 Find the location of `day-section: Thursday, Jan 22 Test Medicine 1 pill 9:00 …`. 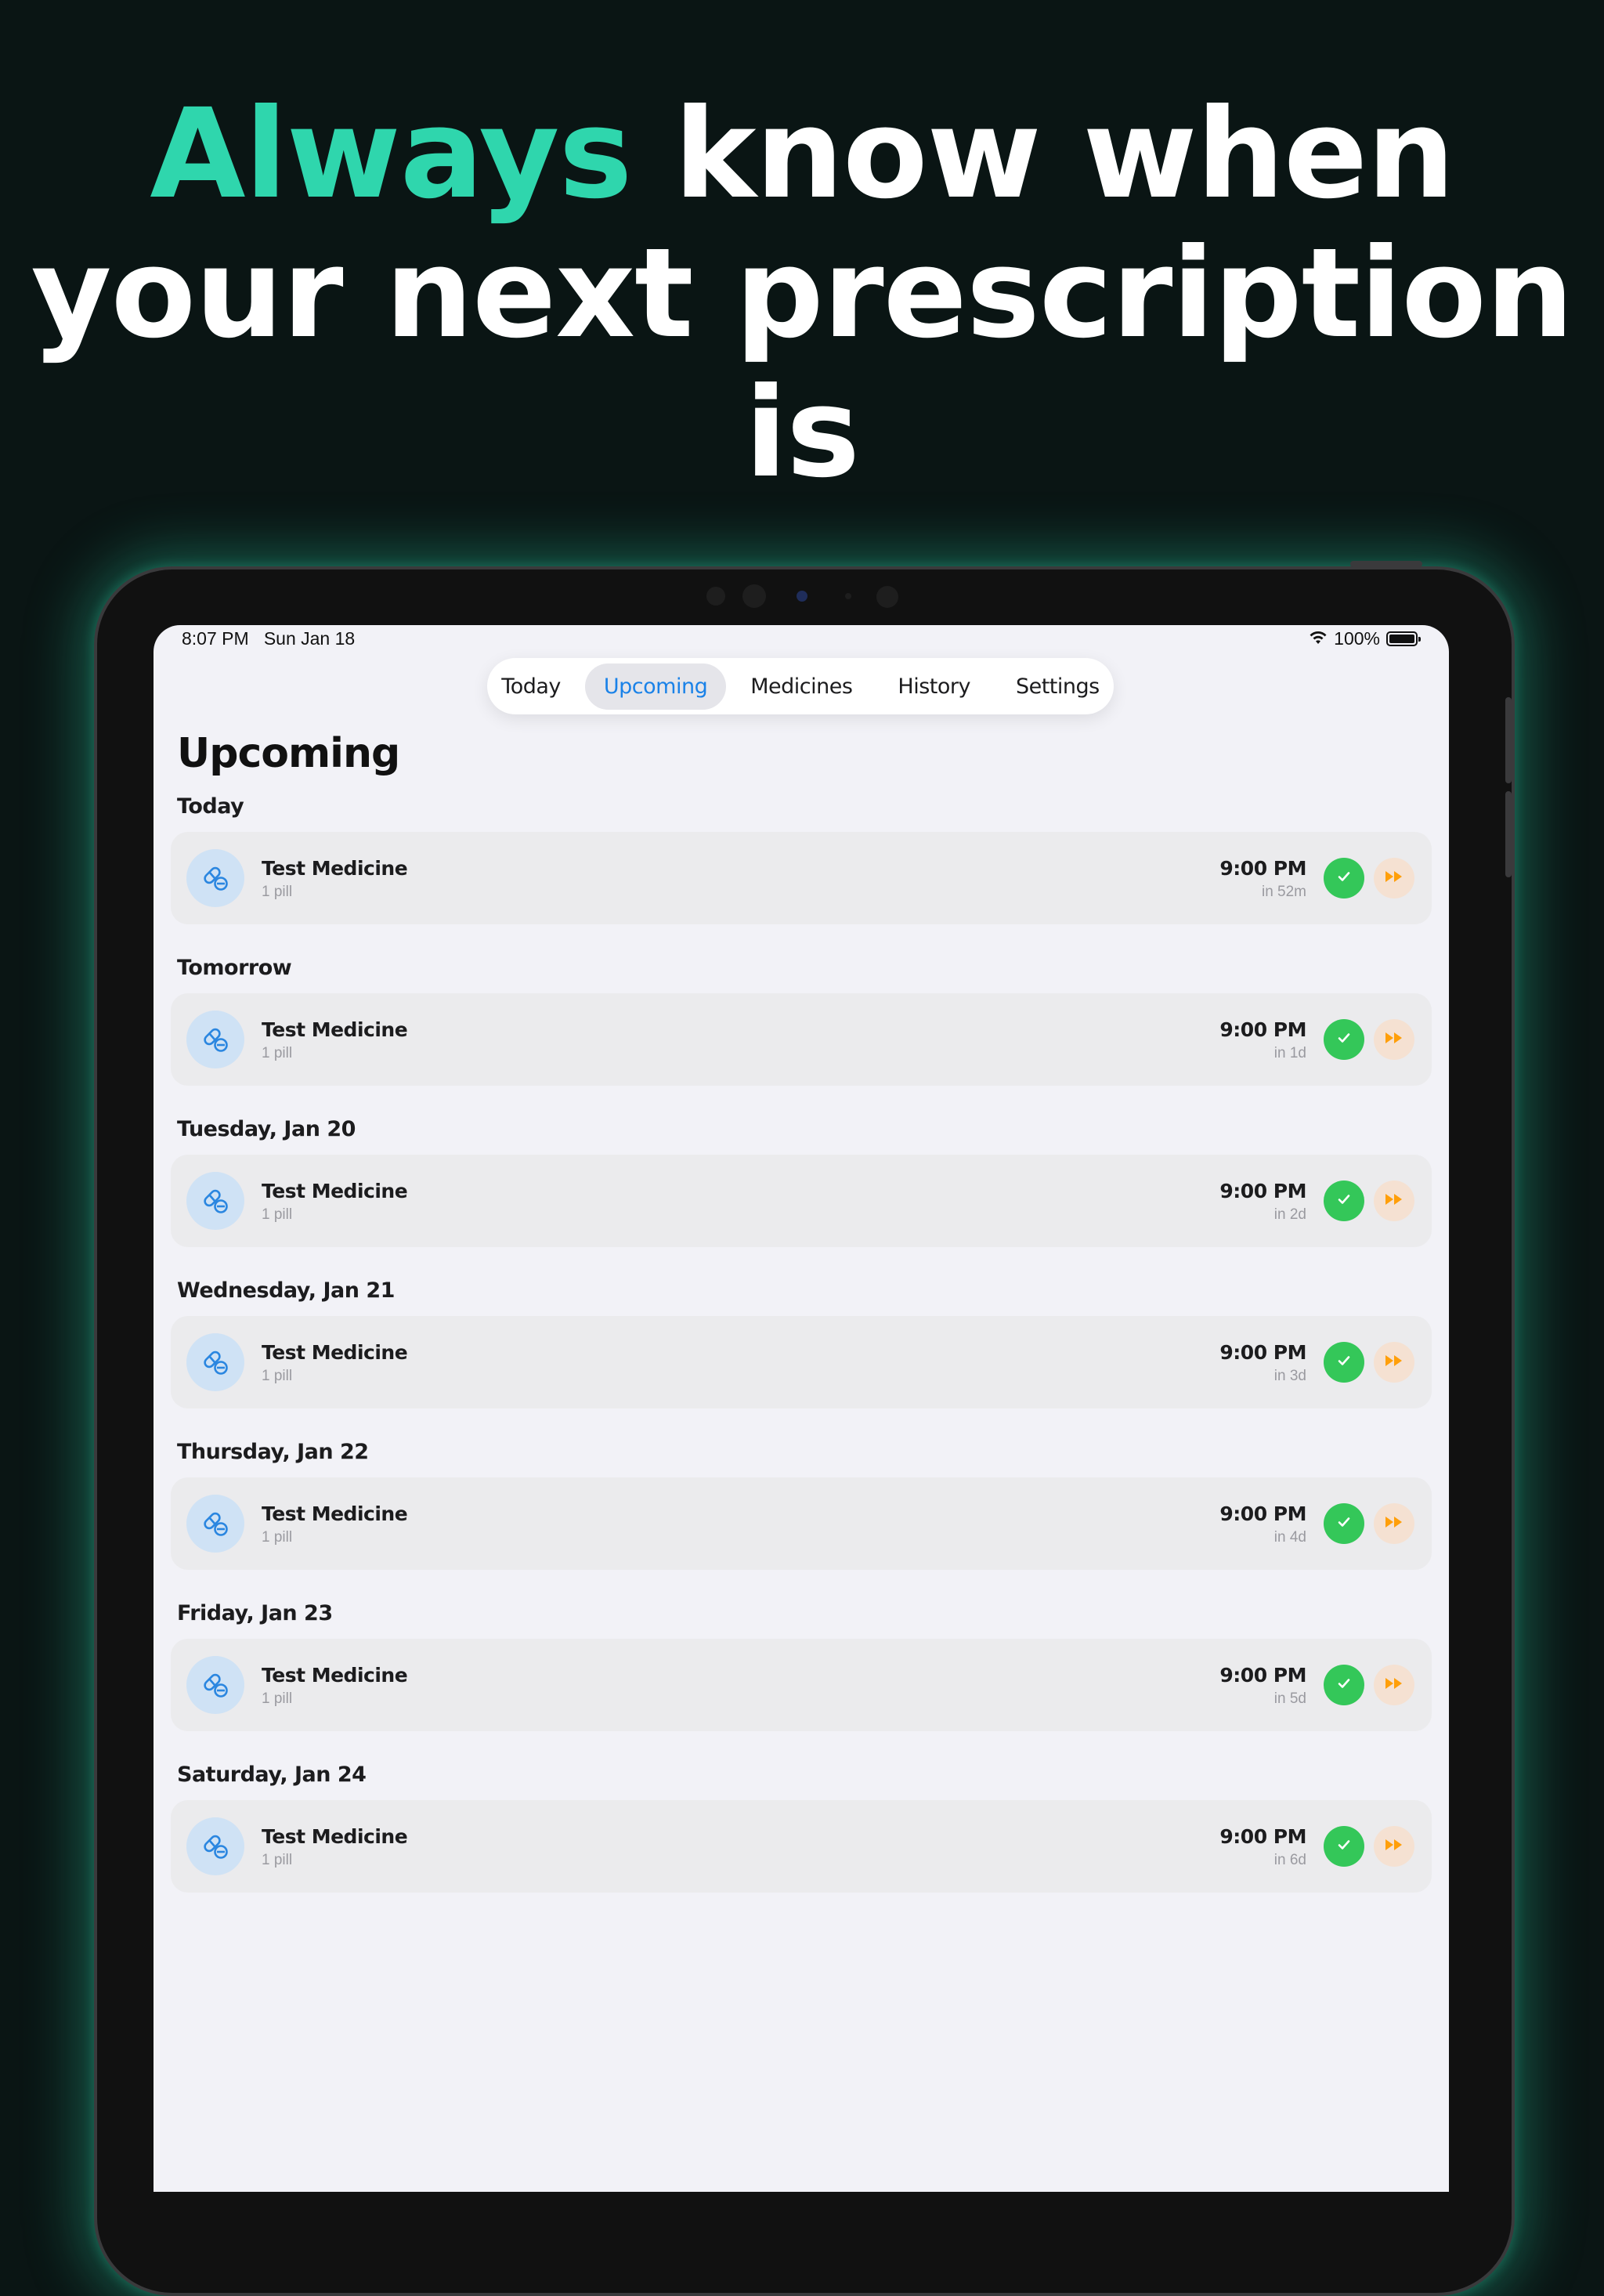

day-section: Thursday, Jan 22 Test Medicine 1 pill 9:00 … is located at coordinates (801, 1498).